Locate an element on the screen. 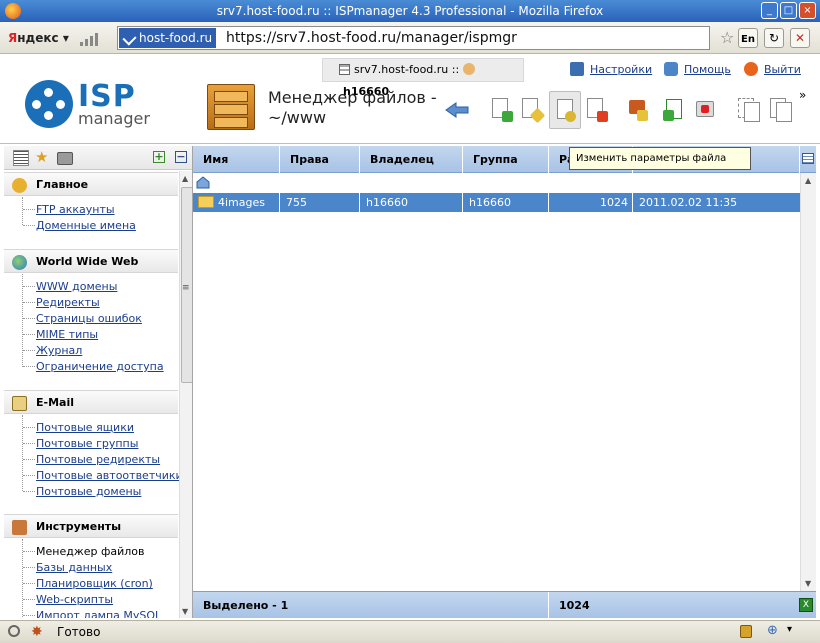 The height and width of the screenshot is (643, 820). list-view-icon is located at coordinates (21, 158).